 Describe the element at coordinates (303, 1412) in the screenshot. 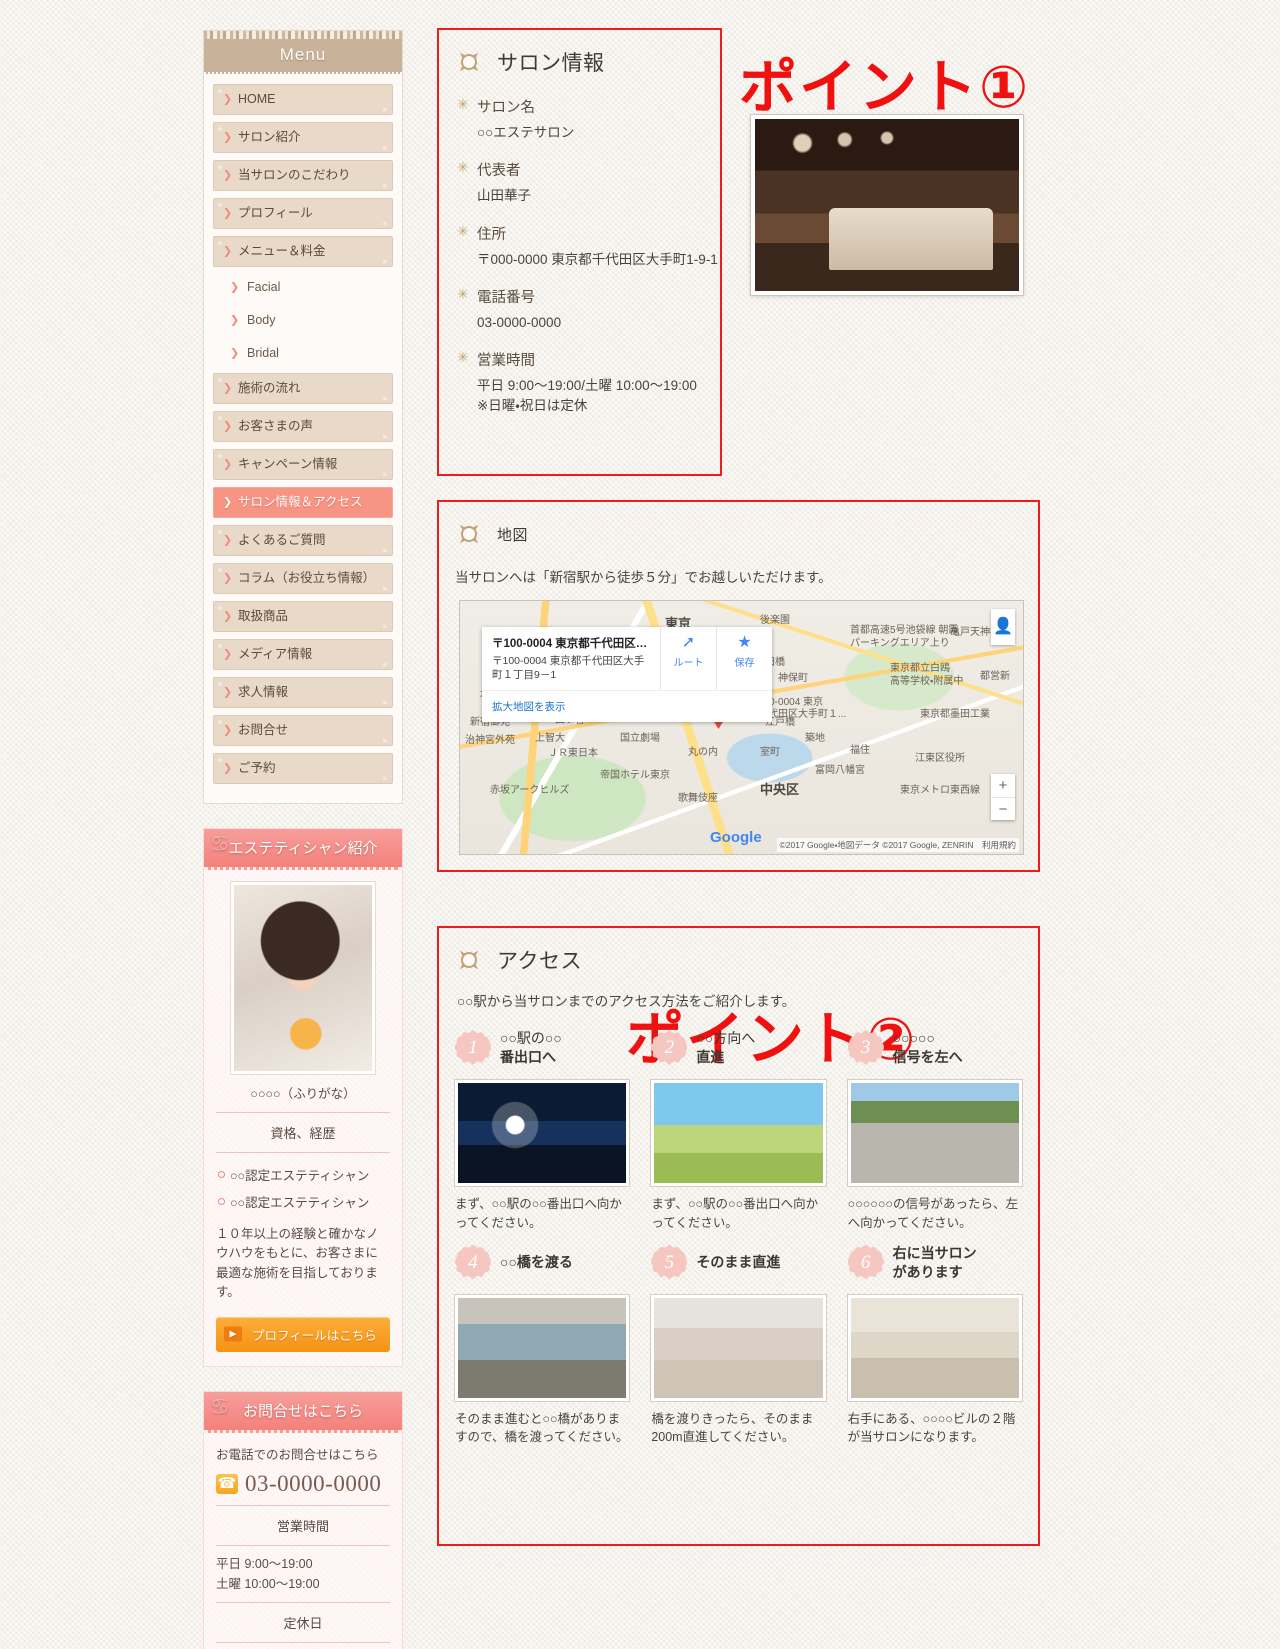

I see `contact-panel-heading: お問合せはこちら` at that location.